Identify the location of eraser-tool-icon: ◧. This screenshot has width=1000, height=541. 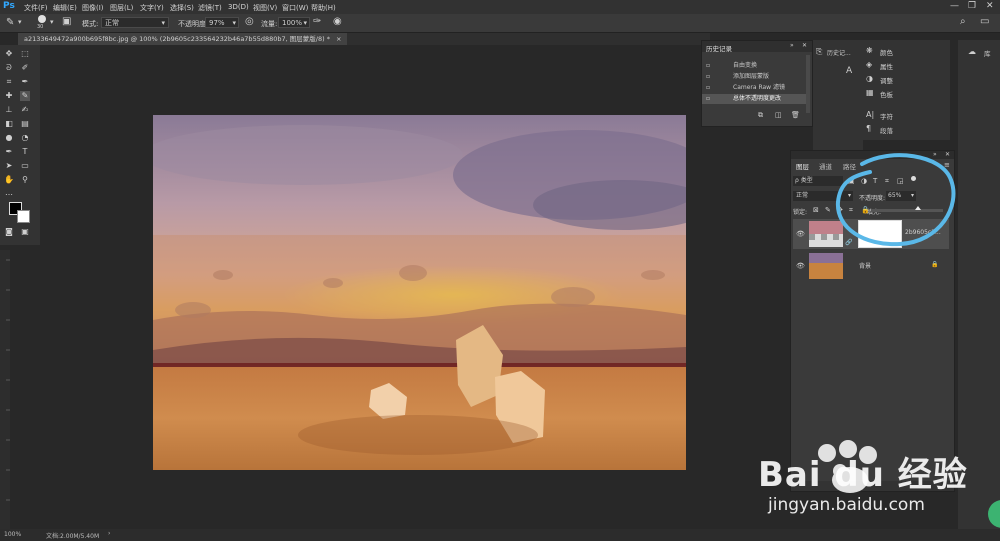
(9, 124).